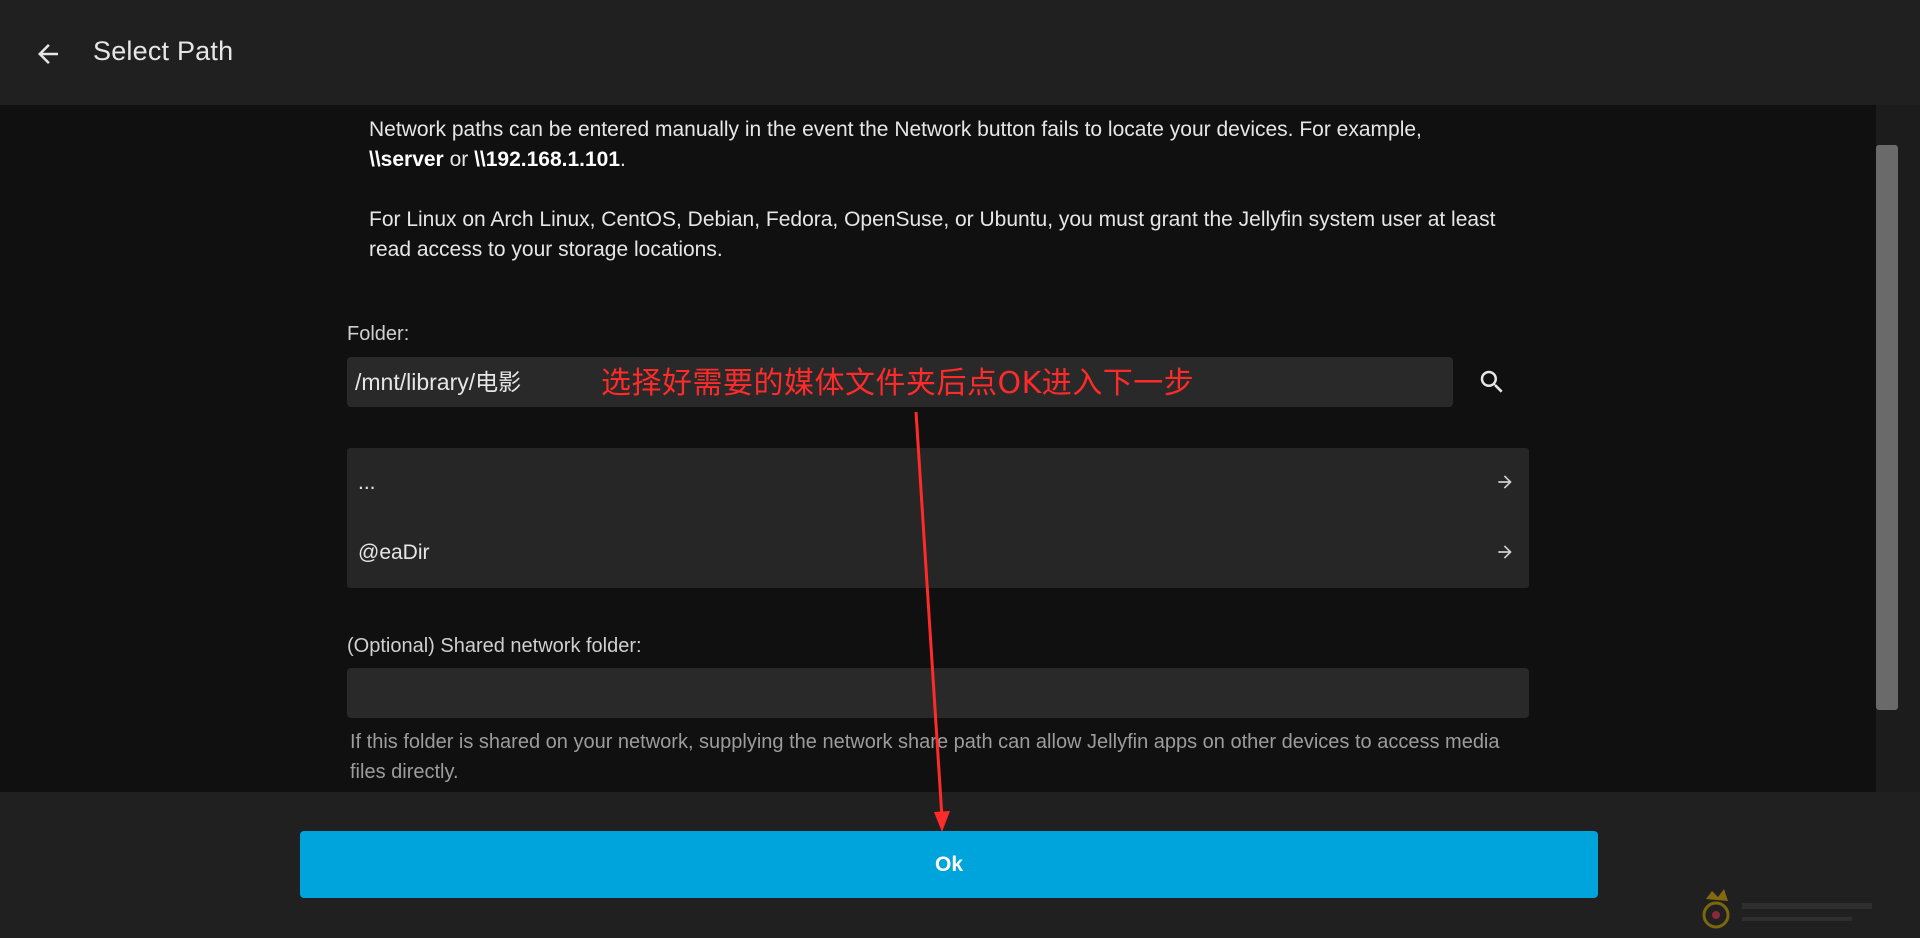 Image resolution: width=1920 pixels, height=938 pixels. I want to click on instructions-or-text: or, so click(459, 159).